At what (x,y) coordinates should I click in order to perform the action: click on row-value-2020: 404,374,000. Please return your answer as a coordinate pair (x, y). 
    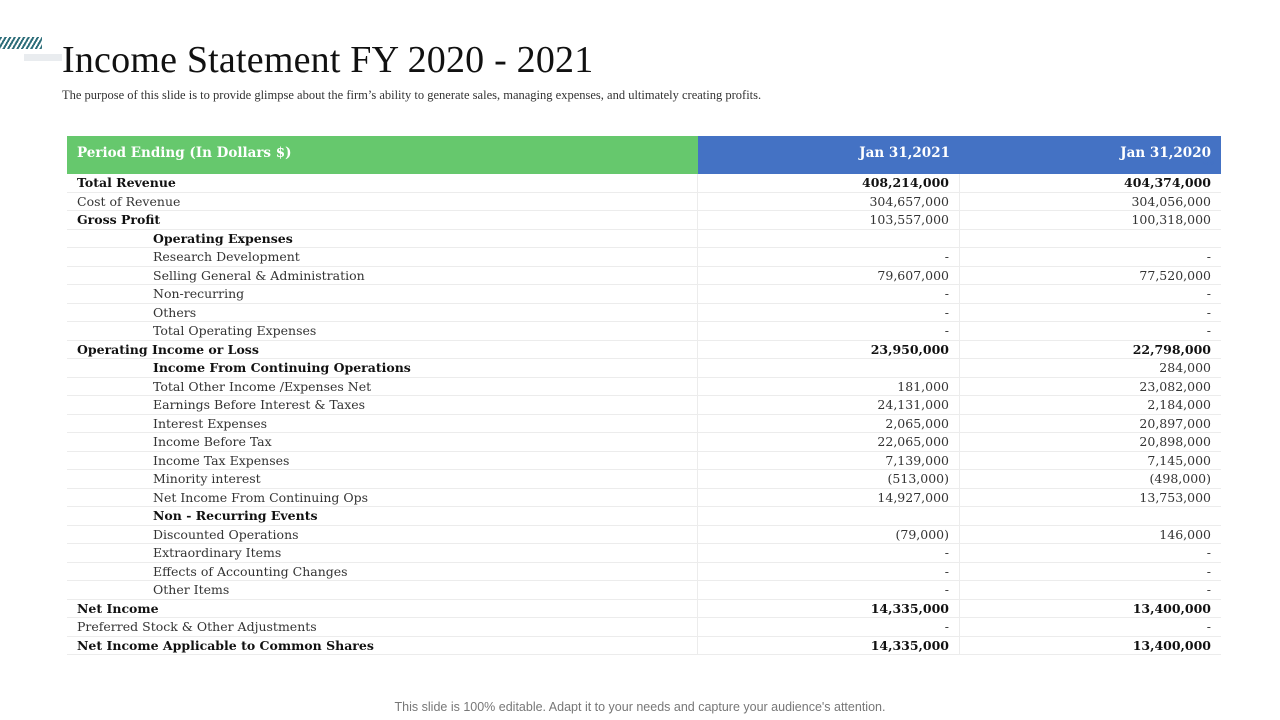
    Looking at the image, I should click on (1167, 183).